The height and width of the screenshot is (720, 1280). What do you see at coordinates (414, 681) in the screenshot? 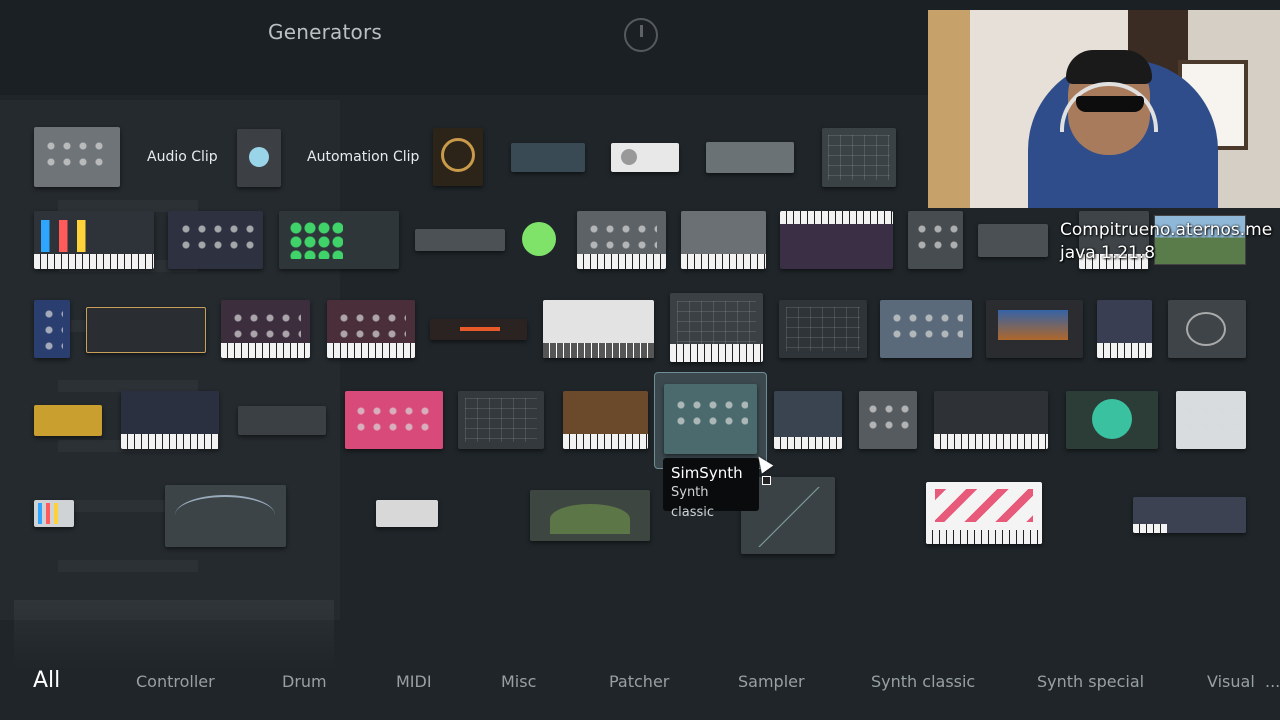
I see `category-tab-midi: MIDI` at bounding box center [414, 681].